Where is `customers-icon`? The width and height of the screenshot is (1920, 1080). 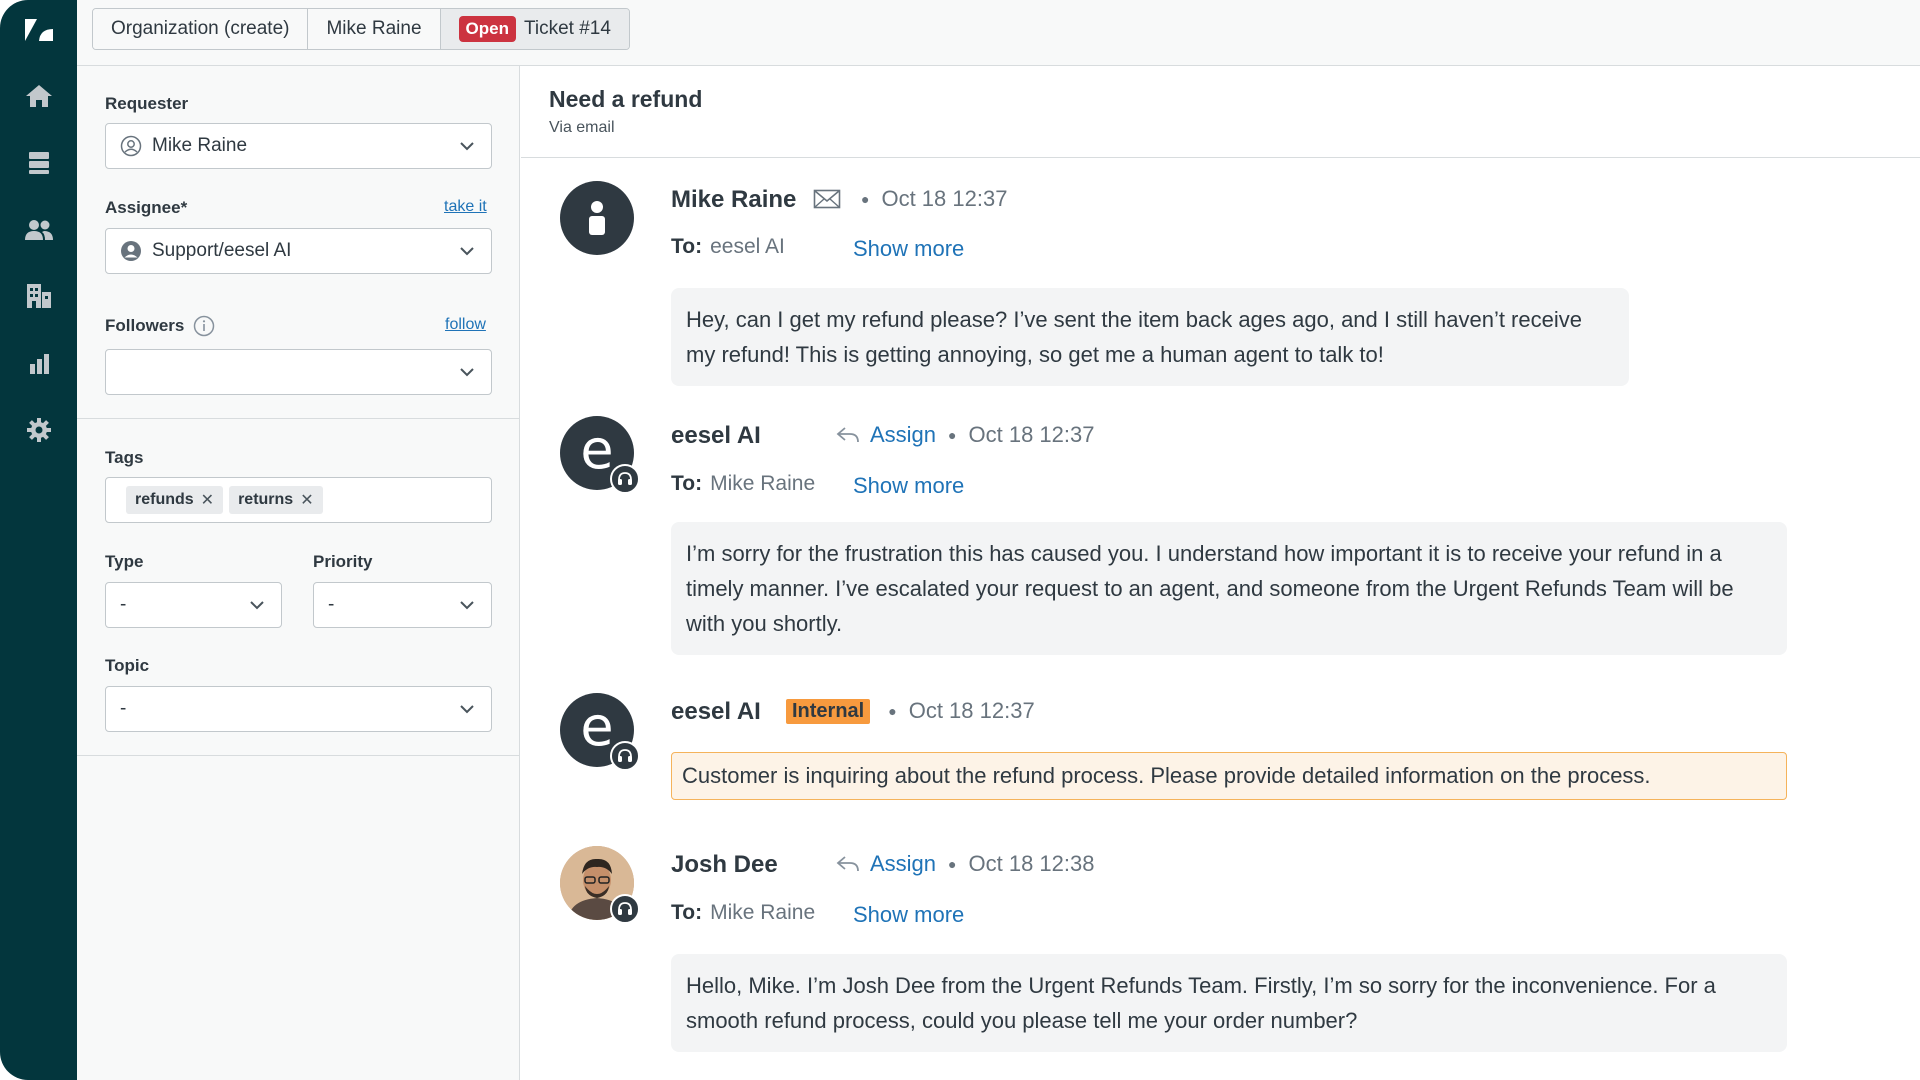 customers-icon is located at coordinates (38, 230).